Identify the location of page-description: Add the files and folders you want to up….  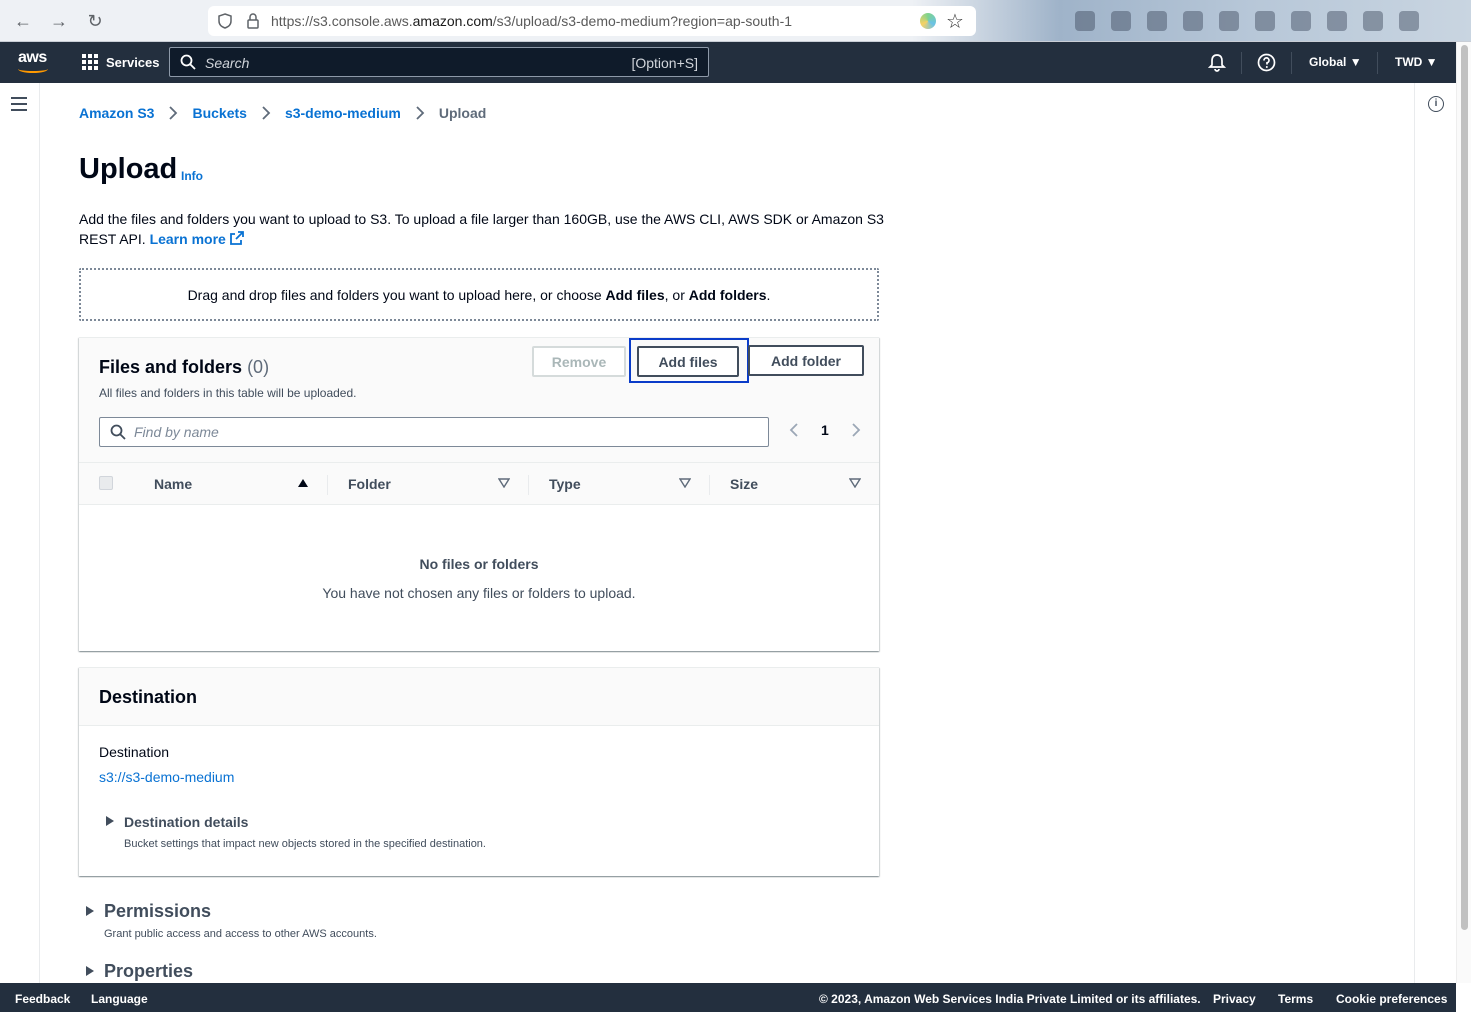
(481, 229).